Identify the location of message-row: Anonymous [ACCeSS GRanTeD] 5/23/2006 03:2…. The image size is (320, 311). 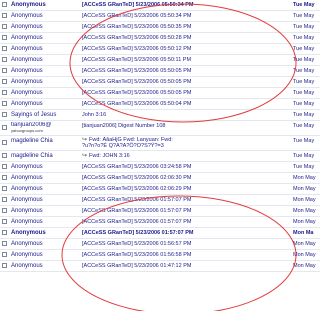
(160, 167).